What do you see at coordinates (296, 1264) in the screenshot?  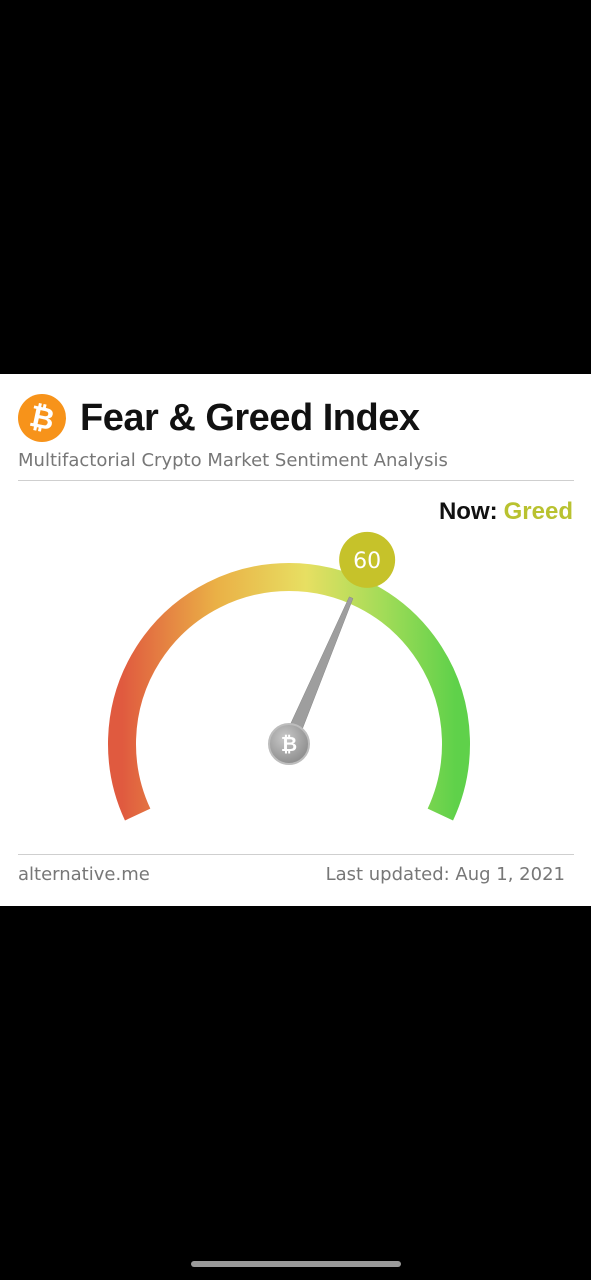 I see `home-indicator` at bounding box center [296, 1264].